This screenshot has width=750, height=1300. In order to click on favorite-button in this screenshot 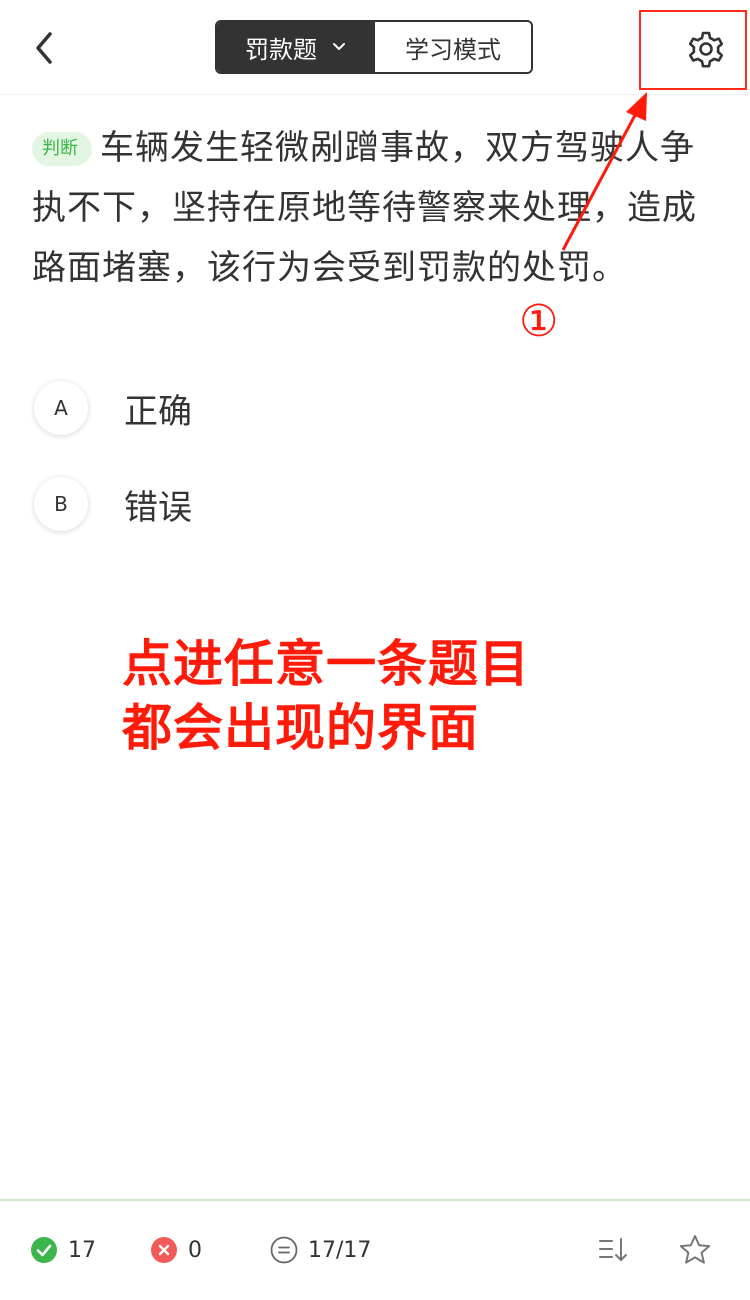, I will do `click(695, 1250)`.